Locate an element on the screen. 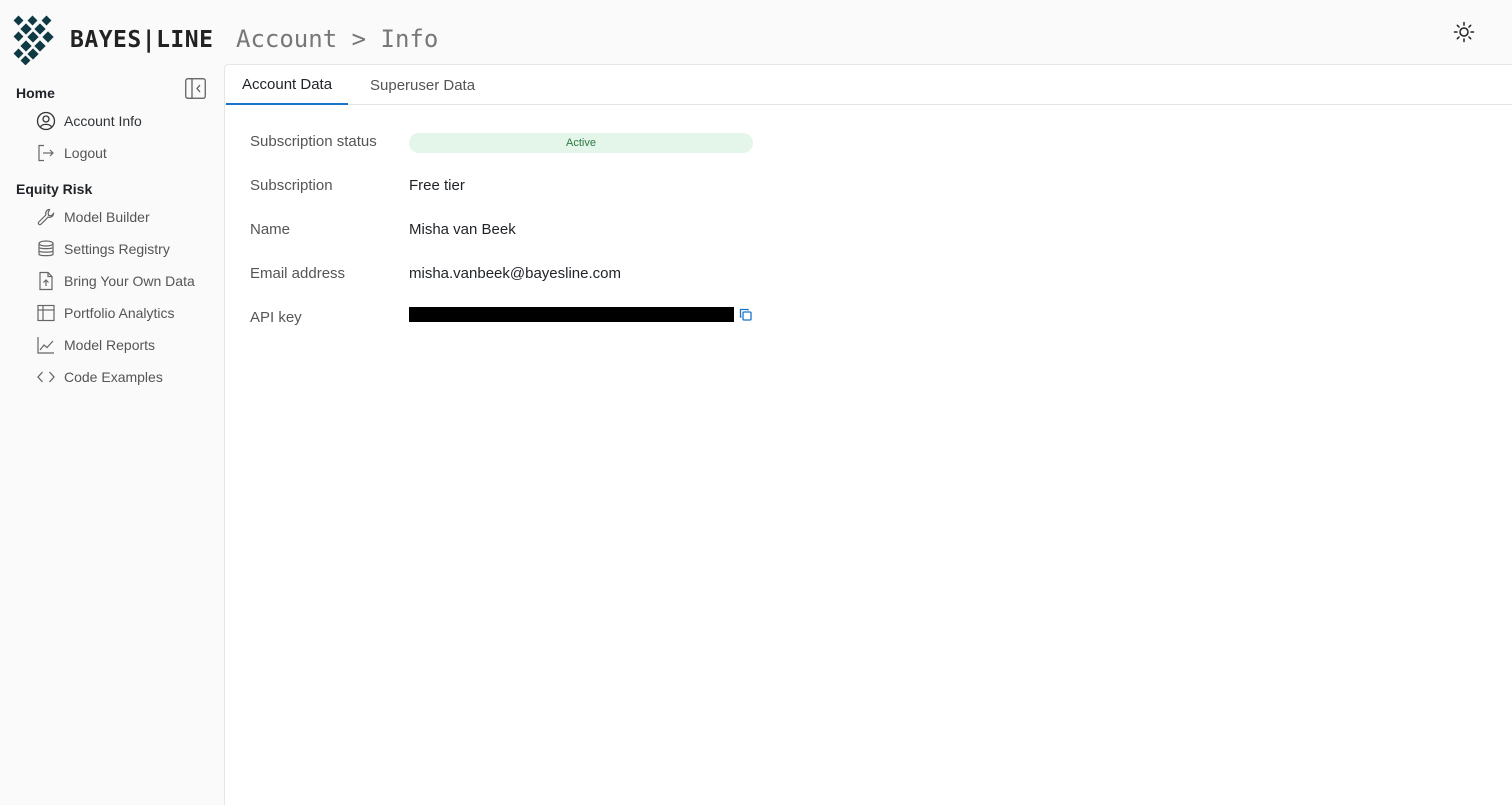  sidebar-section-equity-risk: Equity Risk is located at coordinates (54, 189).